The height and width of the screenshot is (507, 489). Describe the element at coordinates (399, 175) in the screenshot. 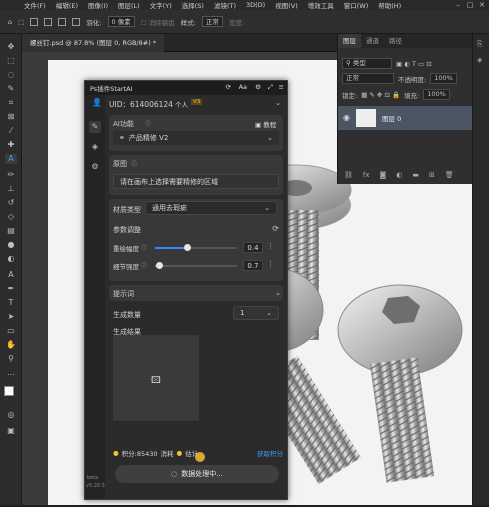

I see `adjustment-icon: ◐` at that location.